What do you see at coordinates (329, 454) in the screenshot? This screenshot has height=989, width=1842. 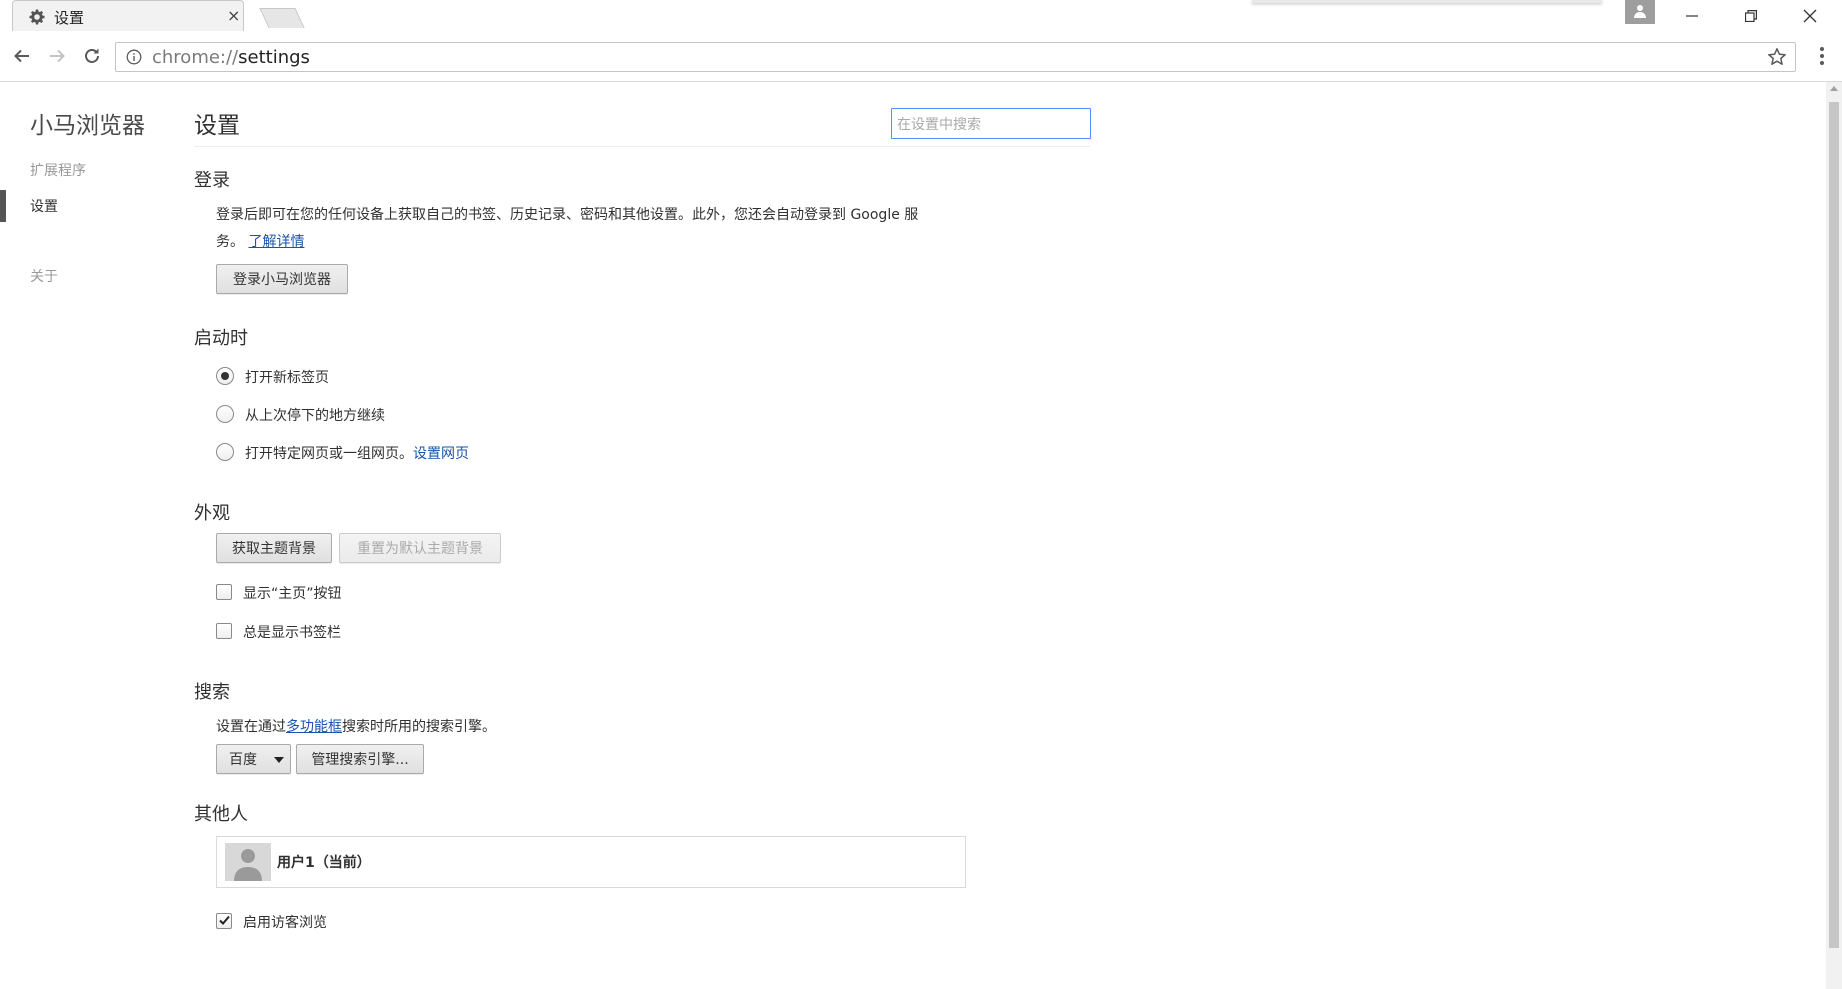 I see `startup-option-text: 打开特定网页或一组网页。` at bounding box center [329, 454].